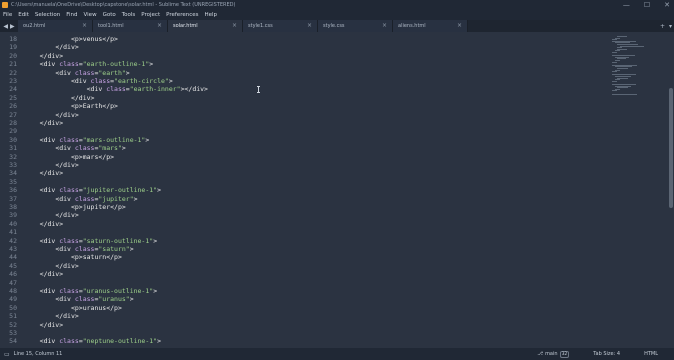  I want to click on code-line: <p>saturn</p>, so click(73, 257).